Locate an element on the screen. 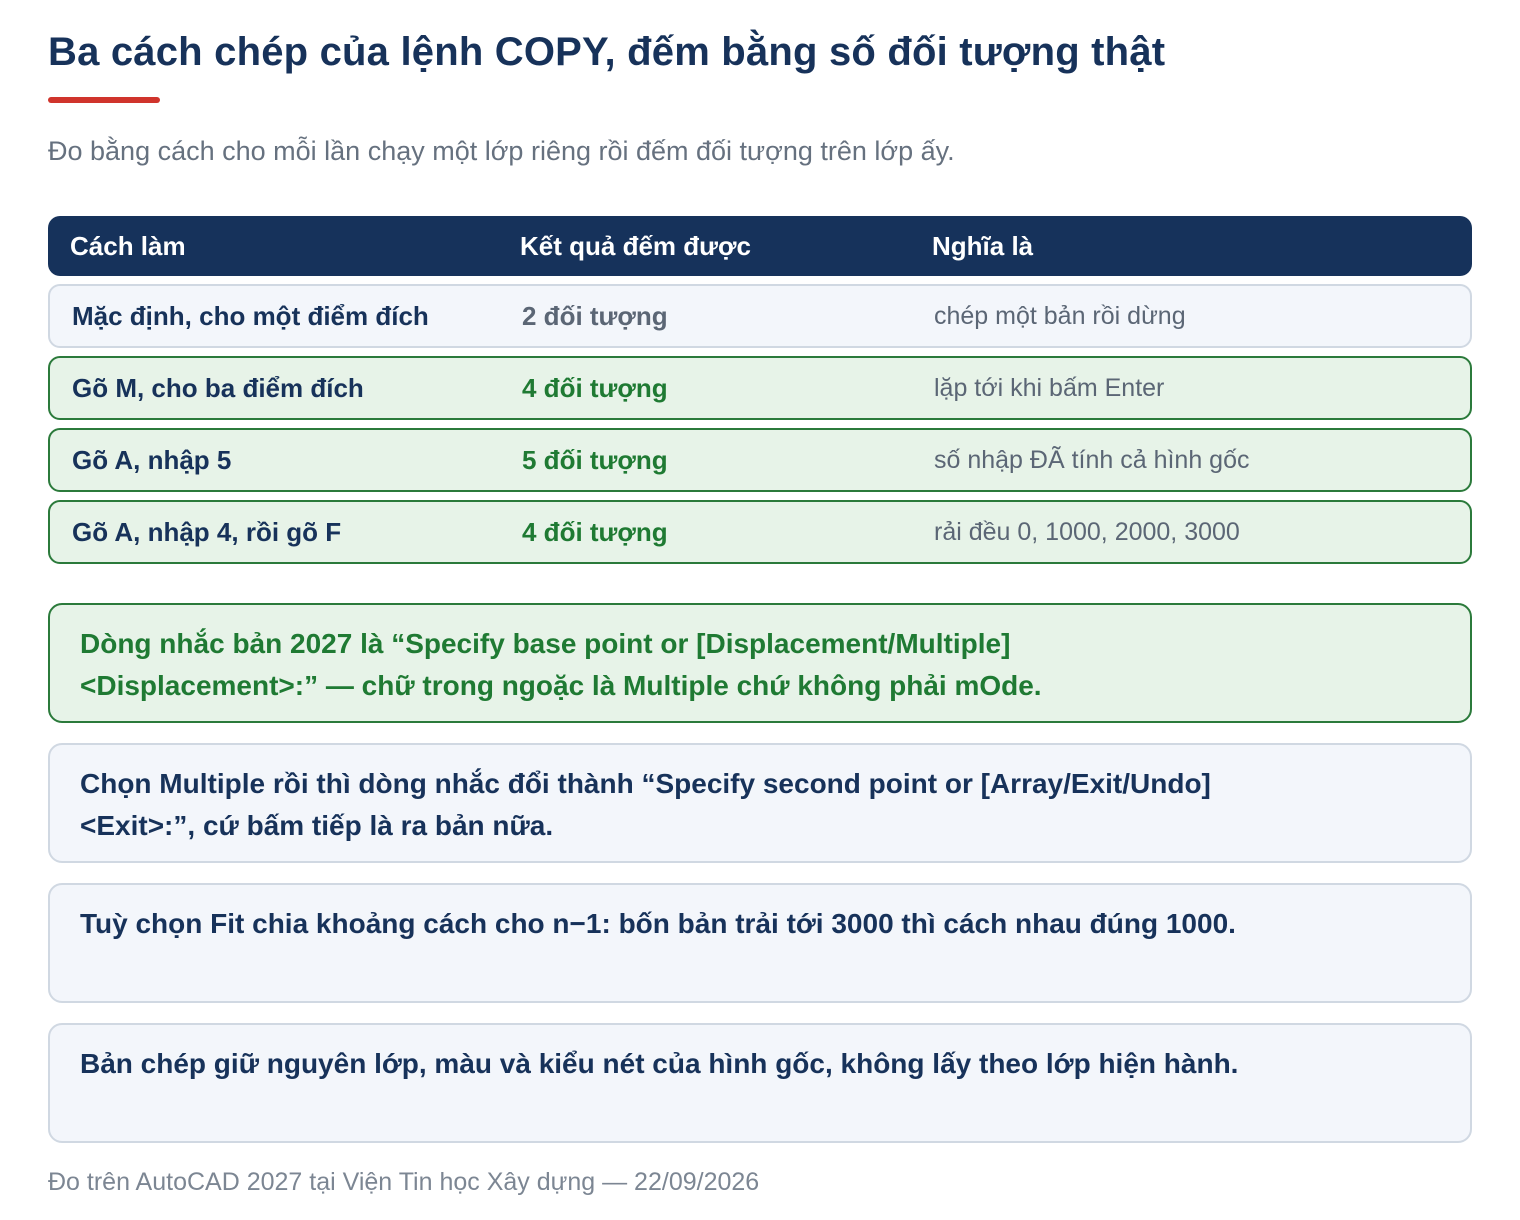  row-meaning: rải đều 0, 1000, 2000, 3000 is located at coordinates (1087, 531).